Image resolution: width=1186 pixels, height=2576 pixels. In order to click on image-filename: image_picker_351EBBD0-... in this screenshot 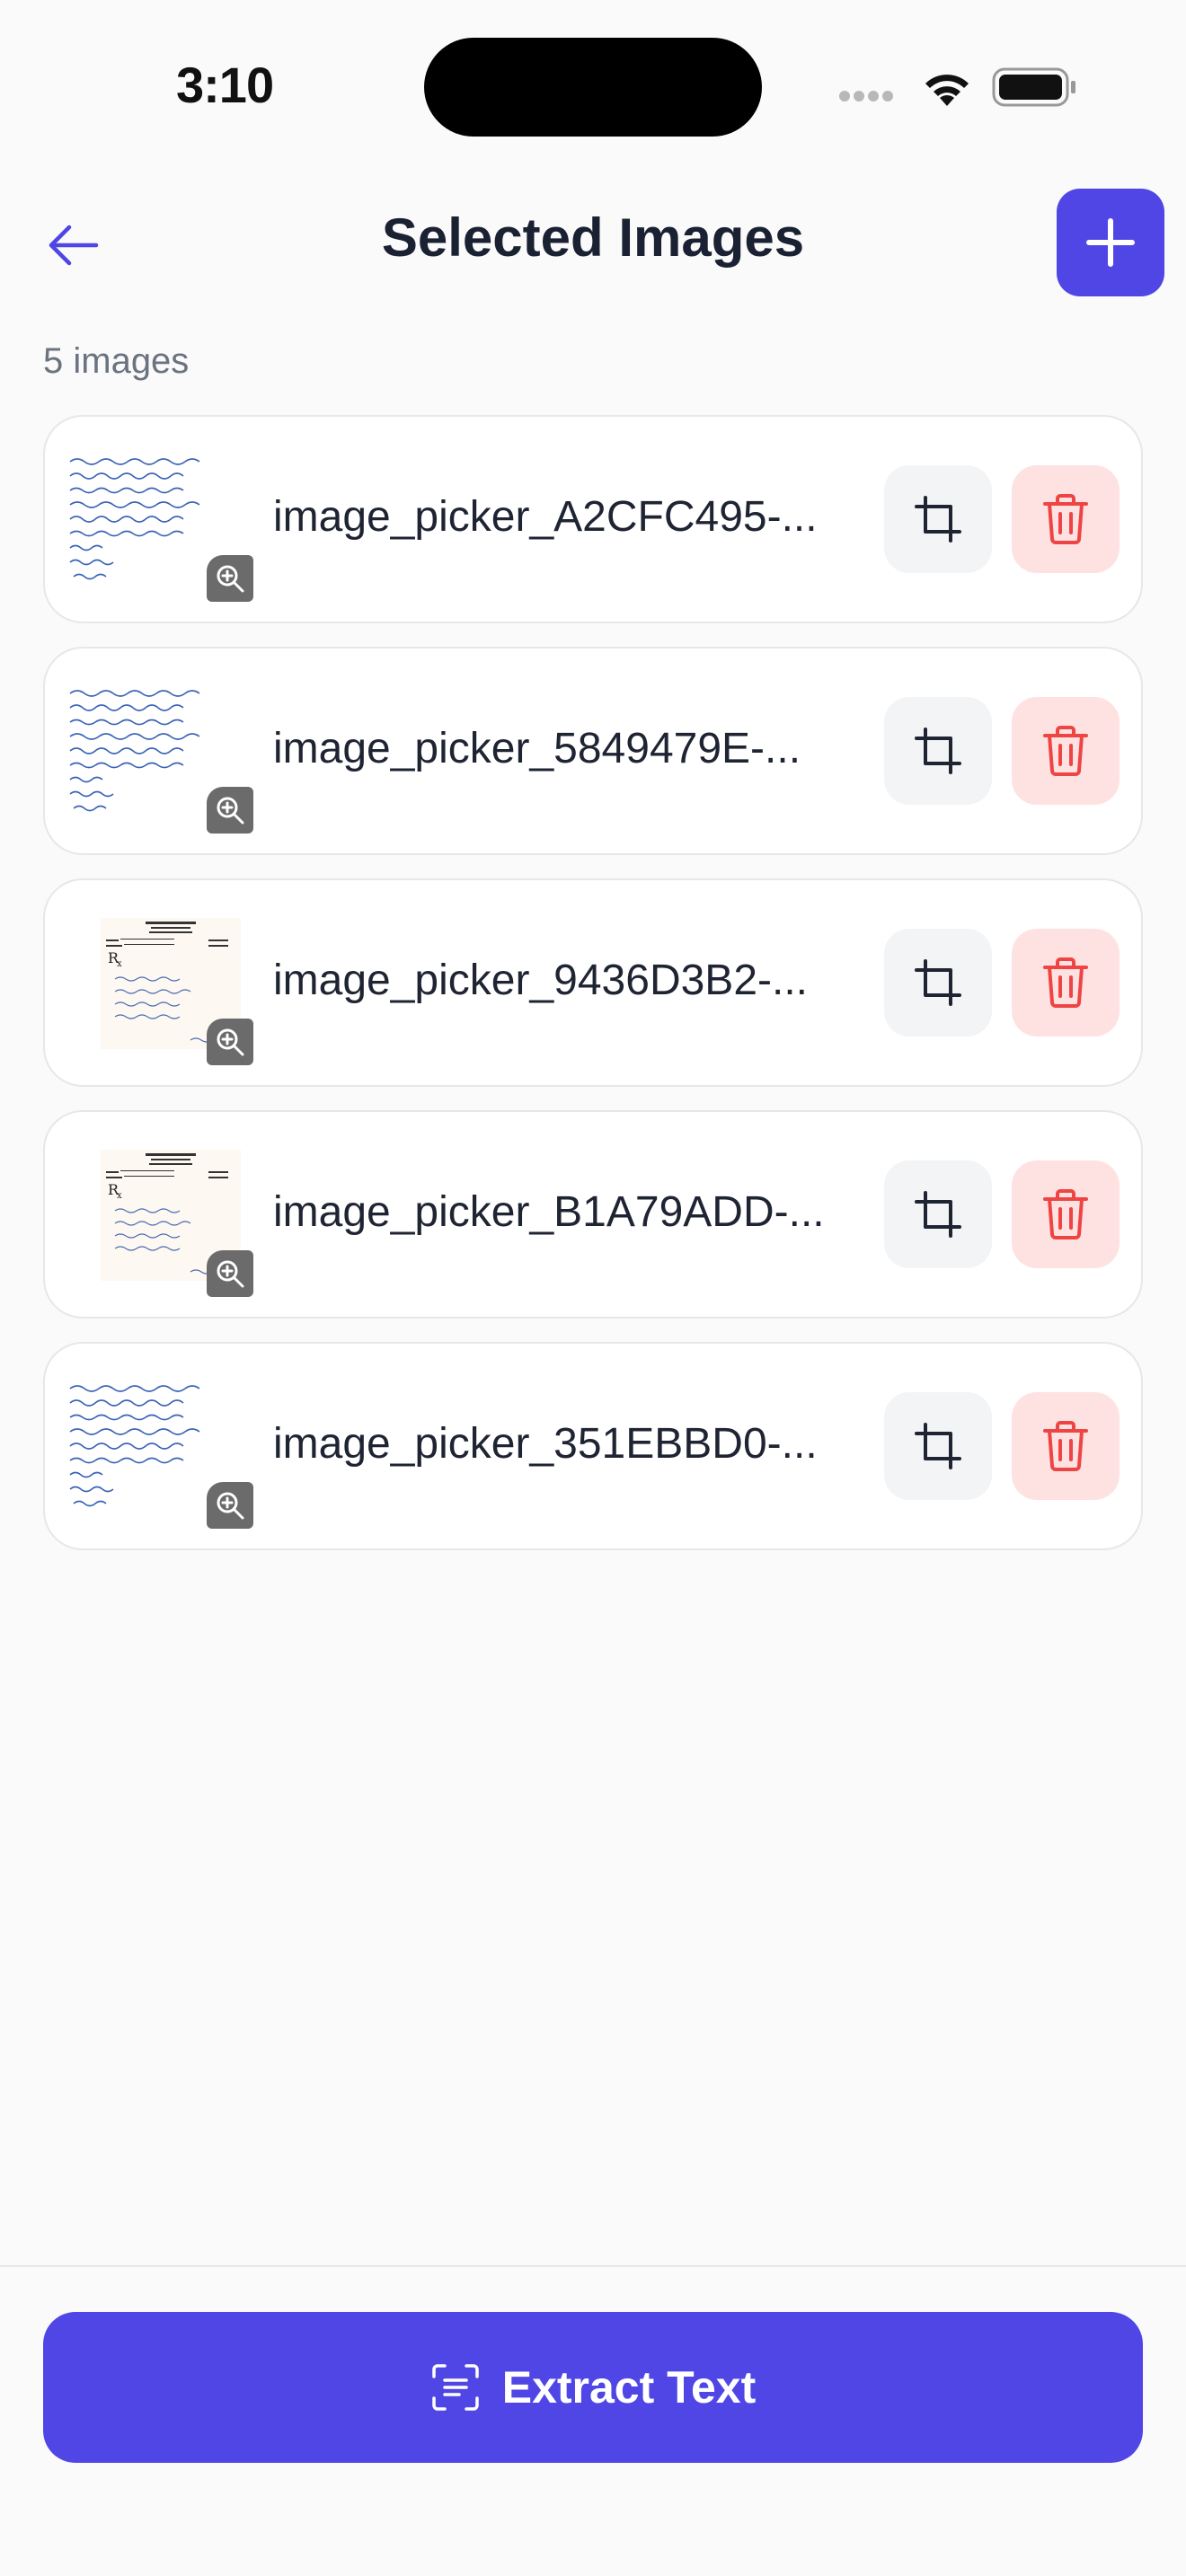, I will do `click(545, 1444)`.